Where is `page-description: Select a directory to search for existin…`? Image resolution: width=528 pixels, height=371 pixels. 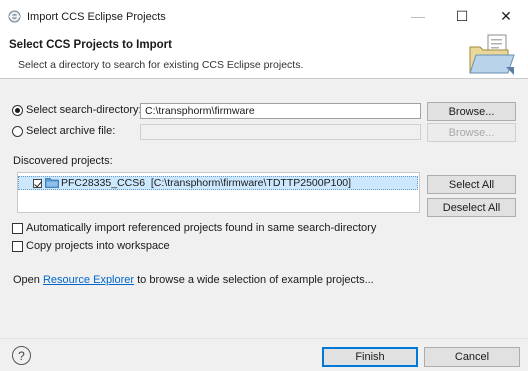
page-description: Select a directory to search for existin… is located at coordinates (161, 65).